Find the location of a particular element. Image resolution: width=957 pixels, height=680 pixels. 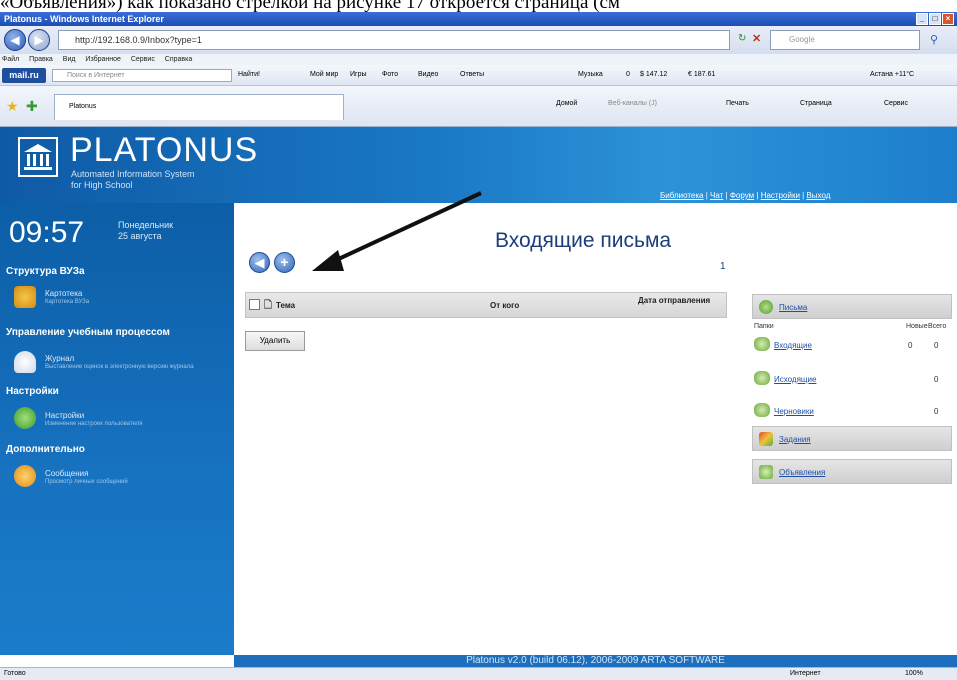

outbox-link: Исходящие is located at coordinates (795, 379).